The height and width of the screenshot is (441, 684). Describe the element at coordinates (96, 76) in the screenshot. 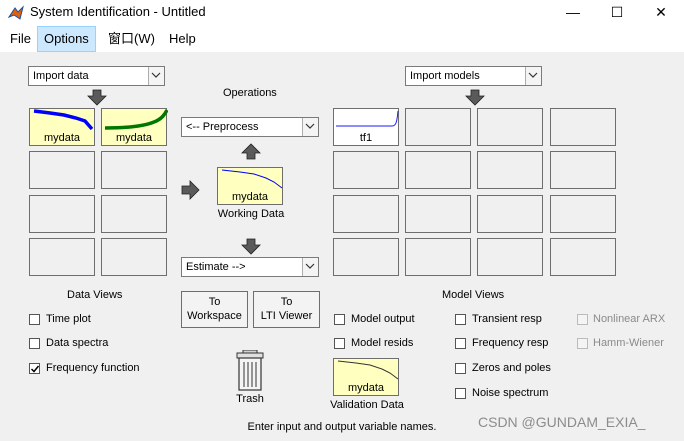

I see `import-data-select: Import data` at that location.